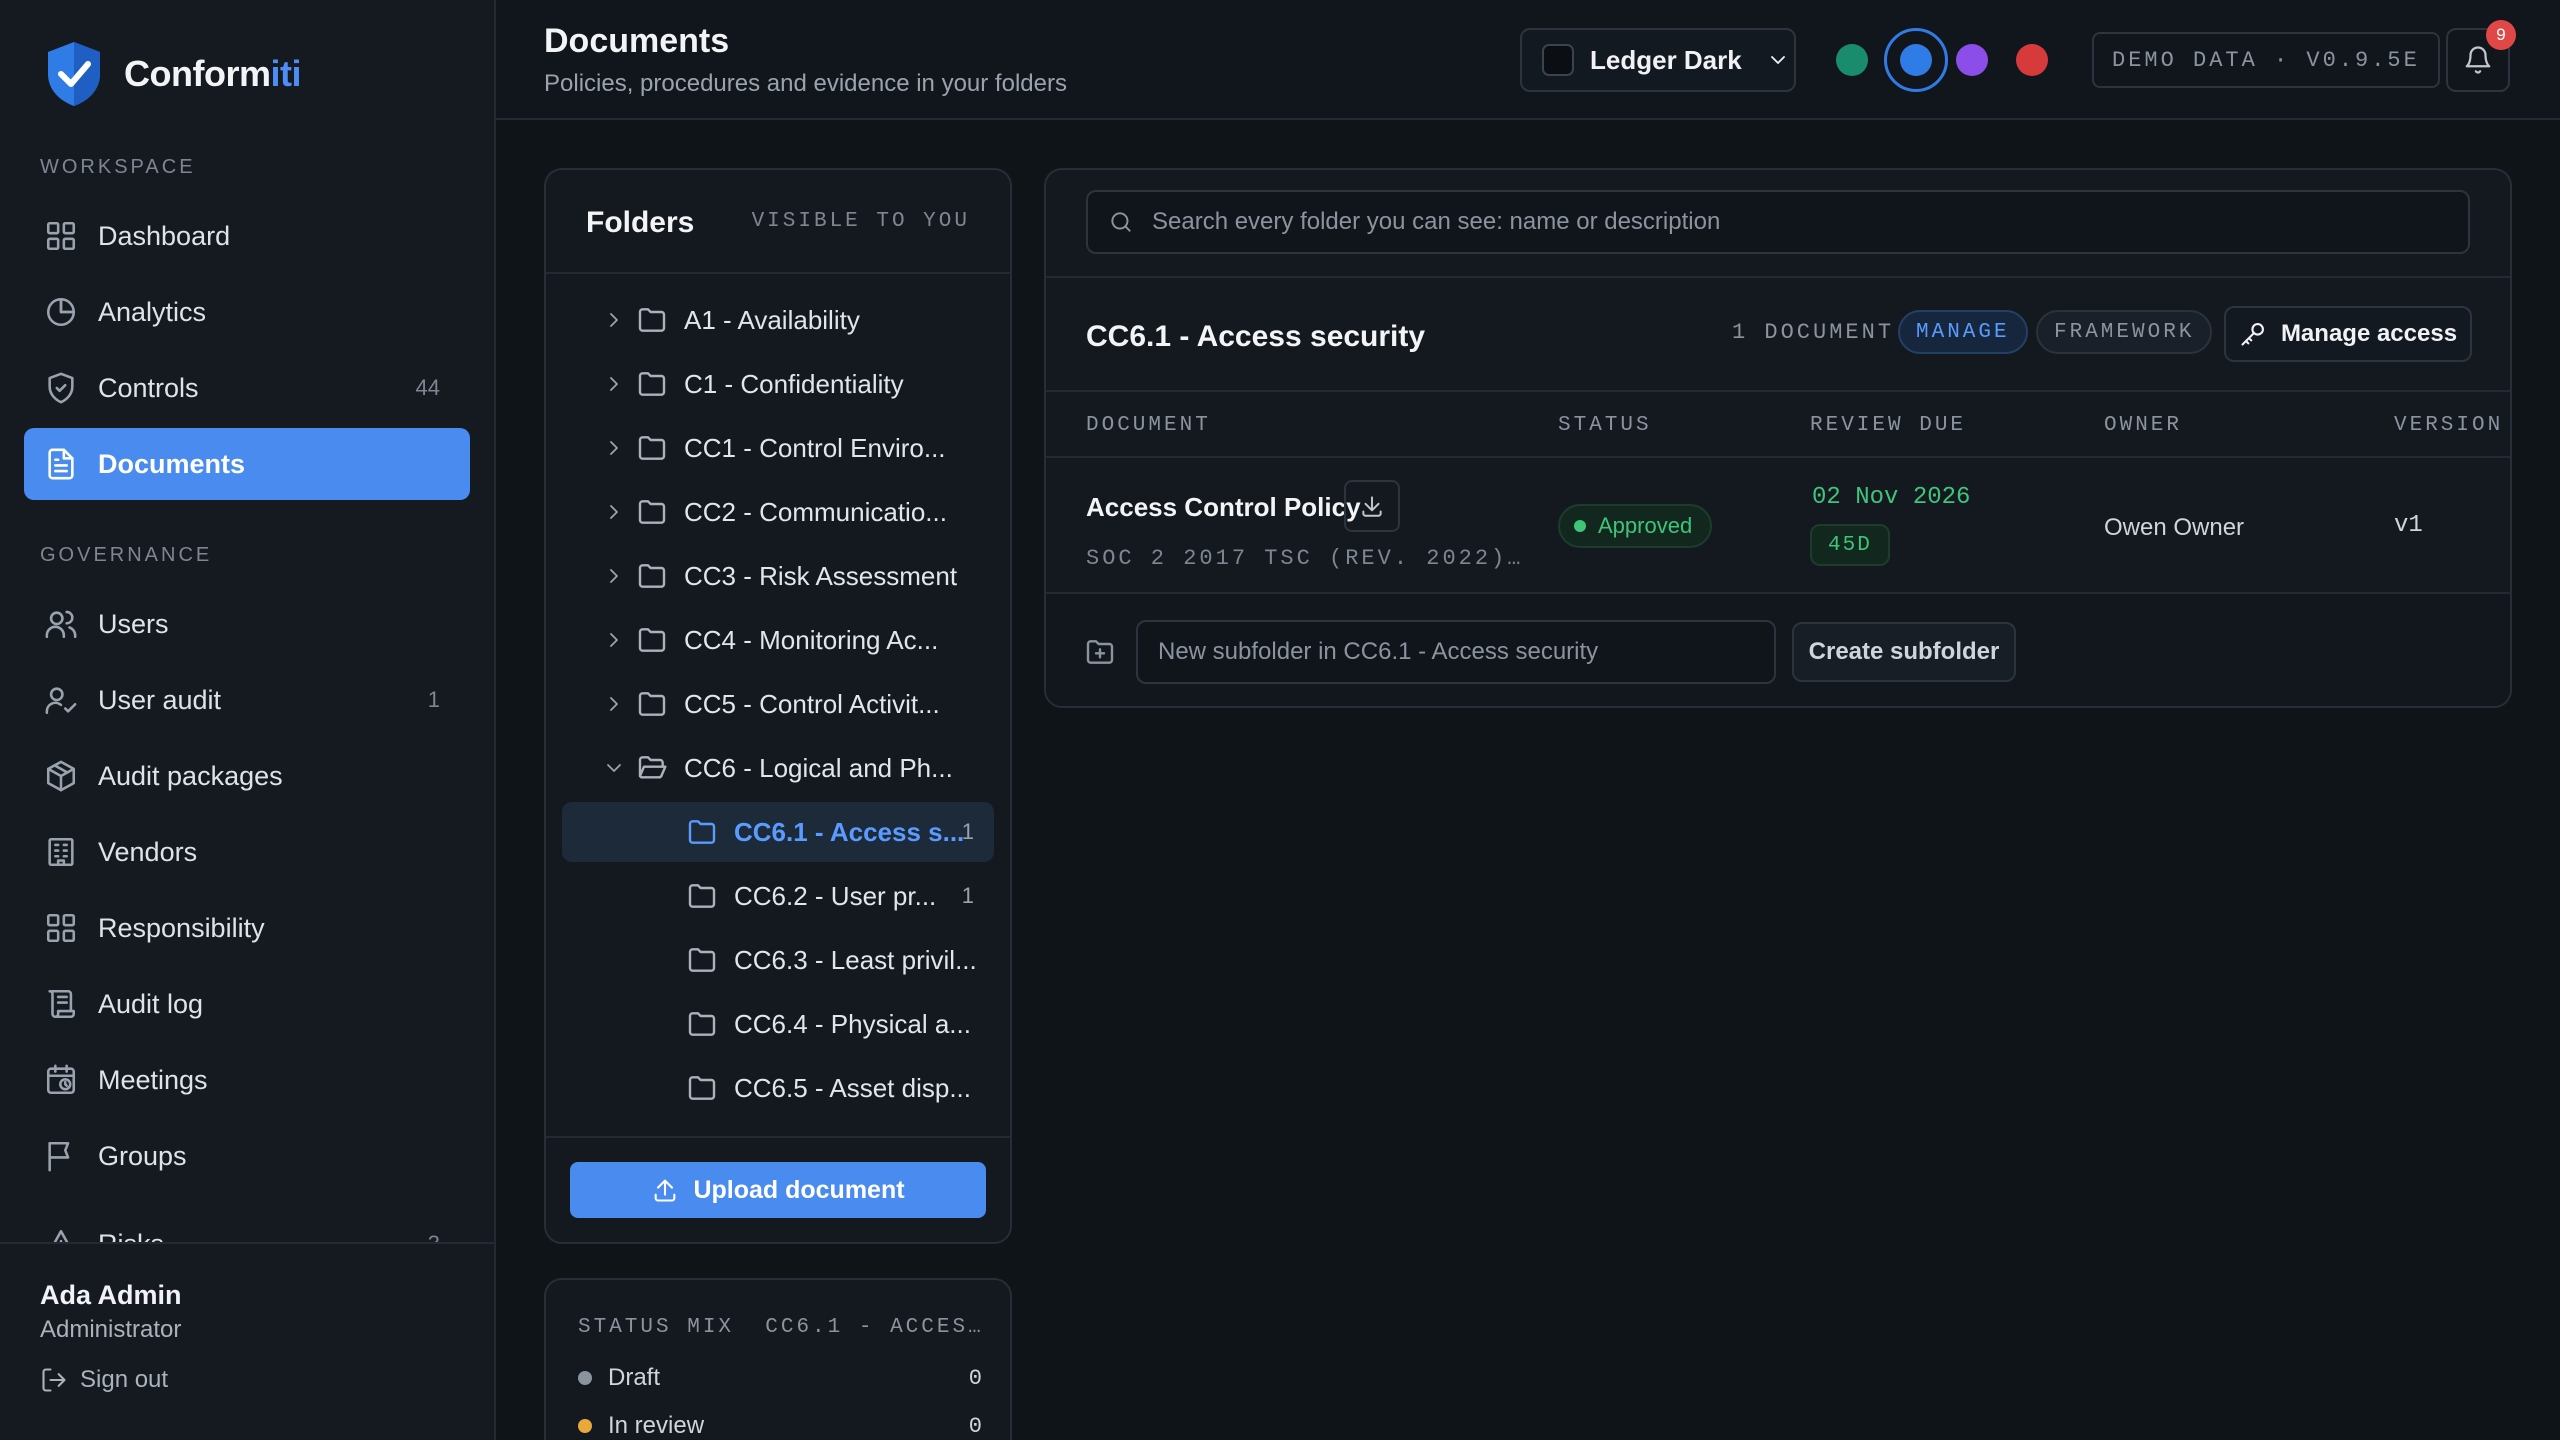  Describe the element at coordinates (1121, 222) in the screenshot. I see `search-icon` at that location.